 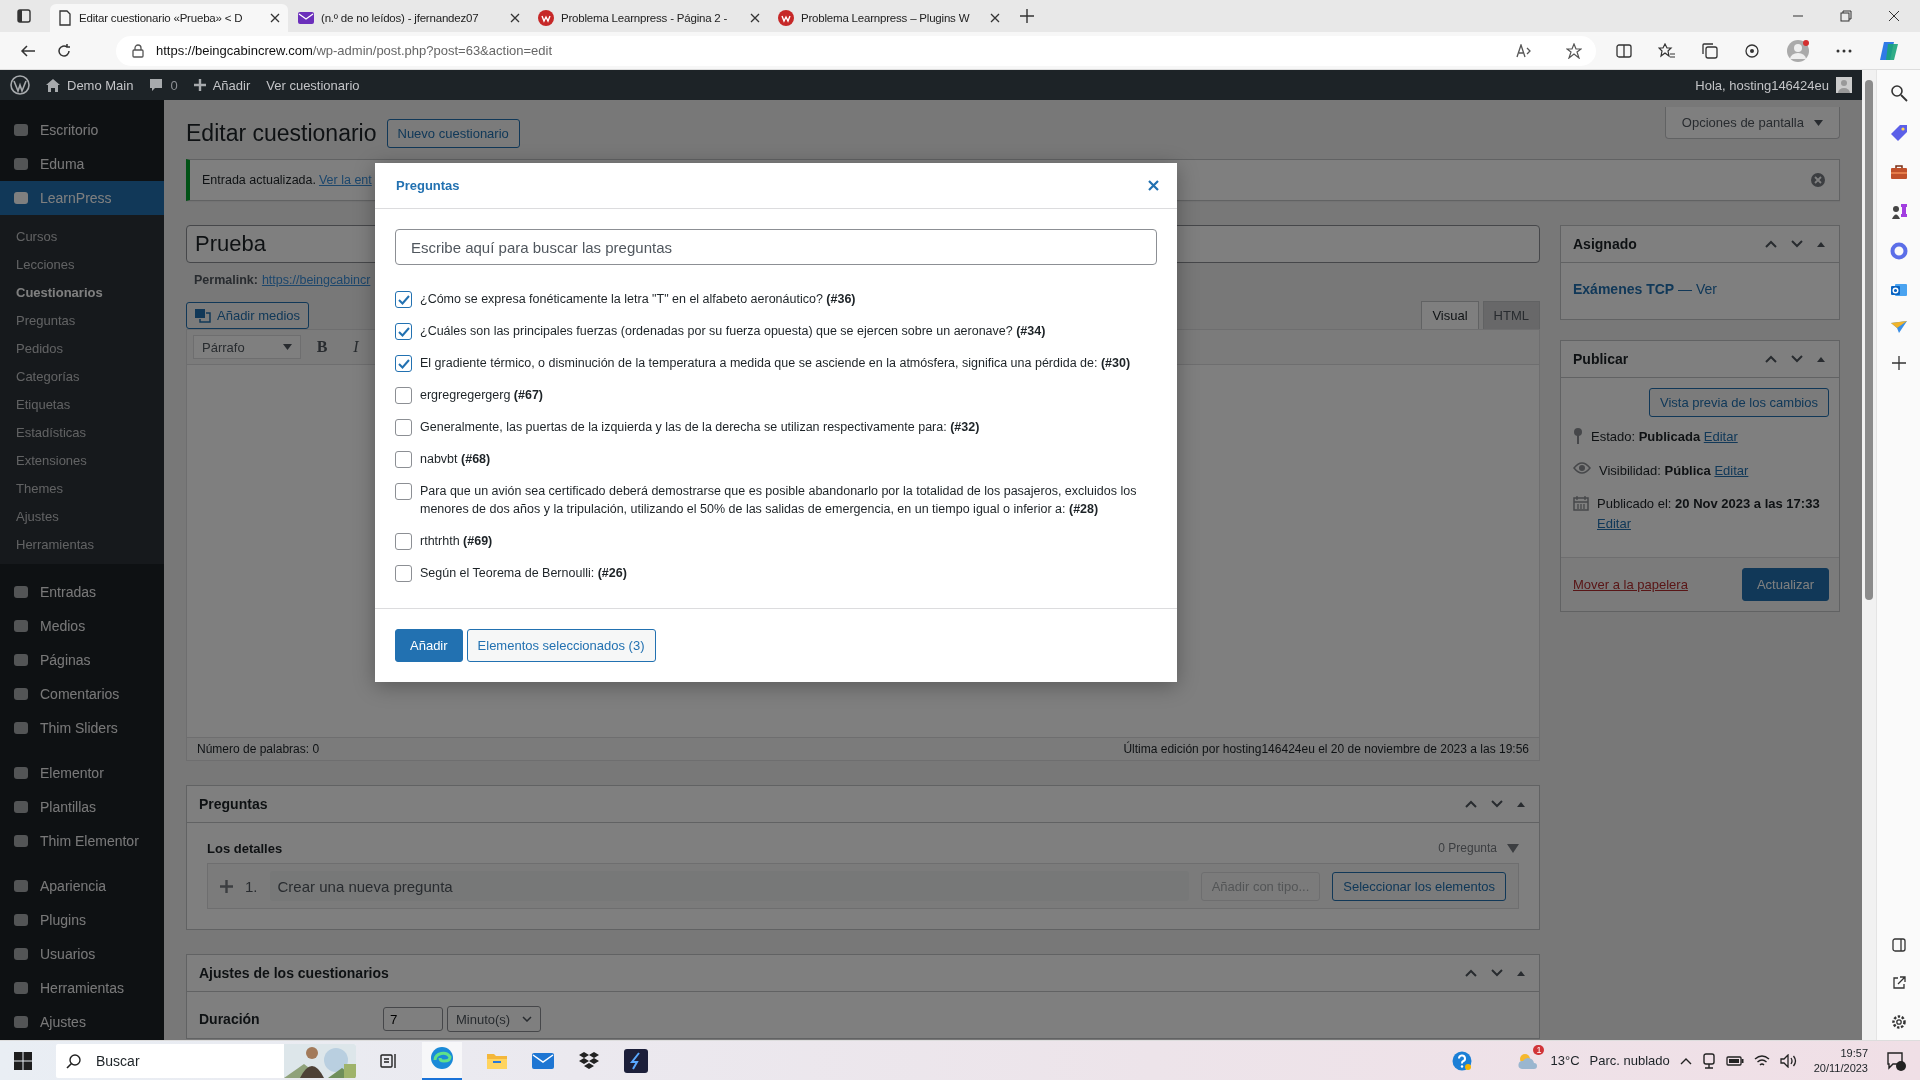 What do you see at coordinates (1898, 93) in the screenshot?
I see `search-icon` at bounding box center [1898, 93].